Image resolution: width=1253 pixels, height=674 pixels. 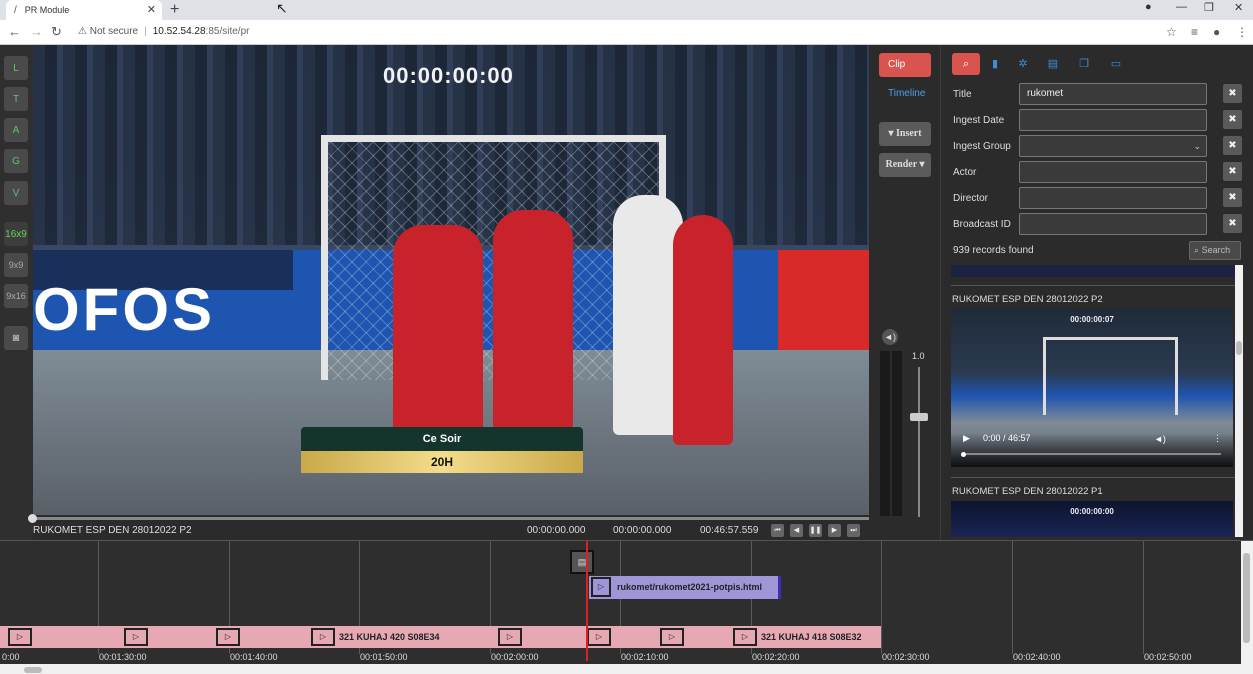 I want to click on windows-tab-icon: ❐, so click(x=1084, y=64).